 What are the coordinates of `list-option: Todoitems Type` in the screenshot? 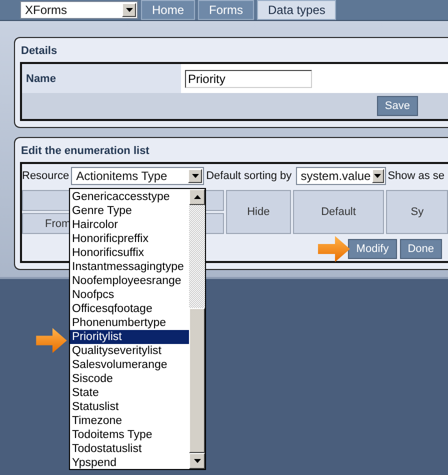 It's located at (129, 435).